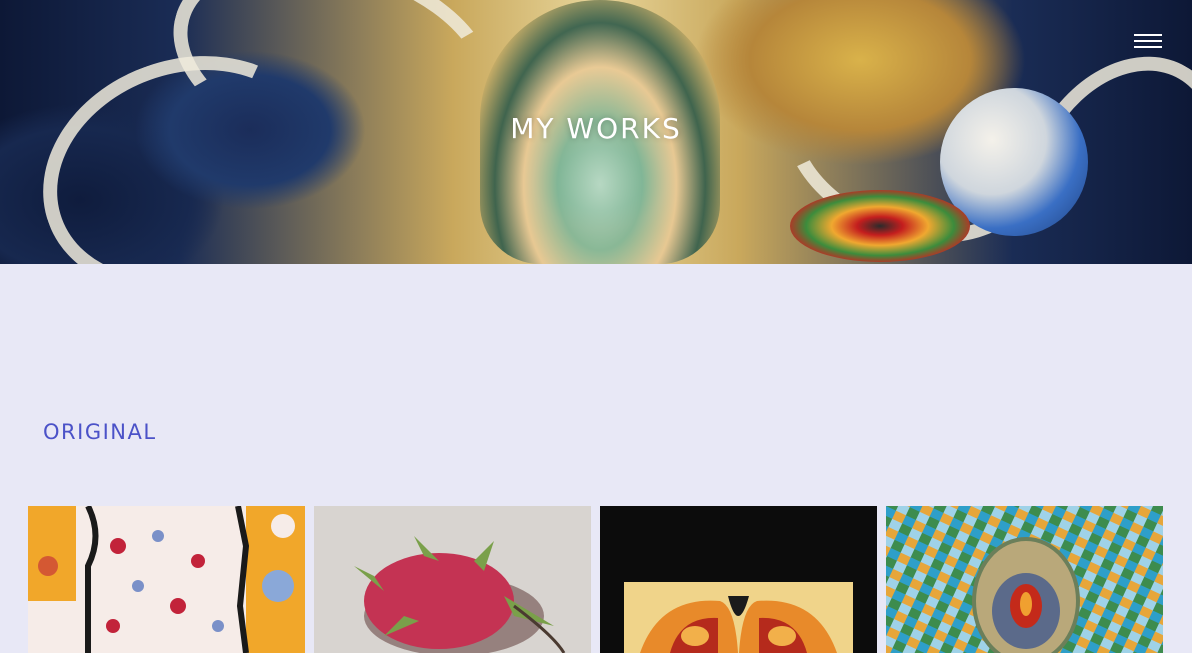  What do you see at coordinates (880, 226) in the screenshot?
I see `hero-eye-decoration` at bounding box center [880, 226].